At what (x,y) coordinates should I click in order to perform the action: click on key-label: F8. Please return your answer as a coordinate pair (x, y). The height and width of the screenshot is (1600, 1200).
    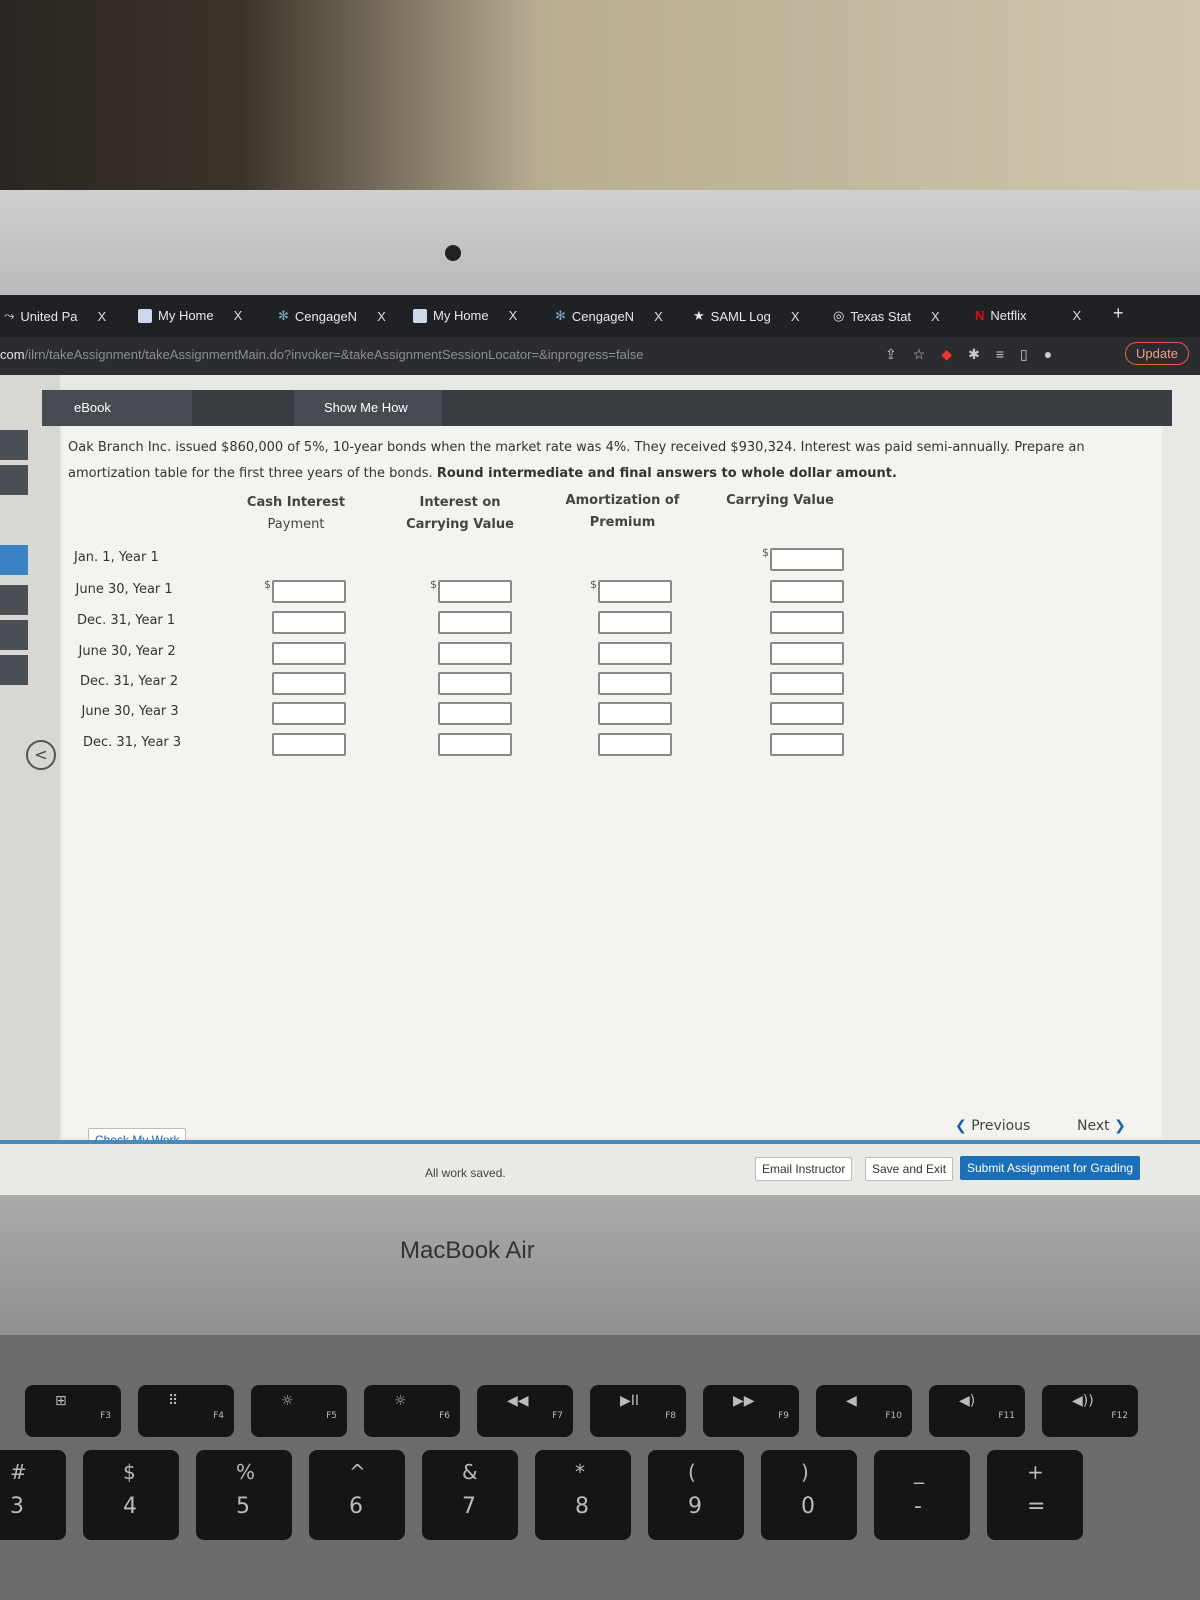
    Looking at the image, I should click on (670, 1416).